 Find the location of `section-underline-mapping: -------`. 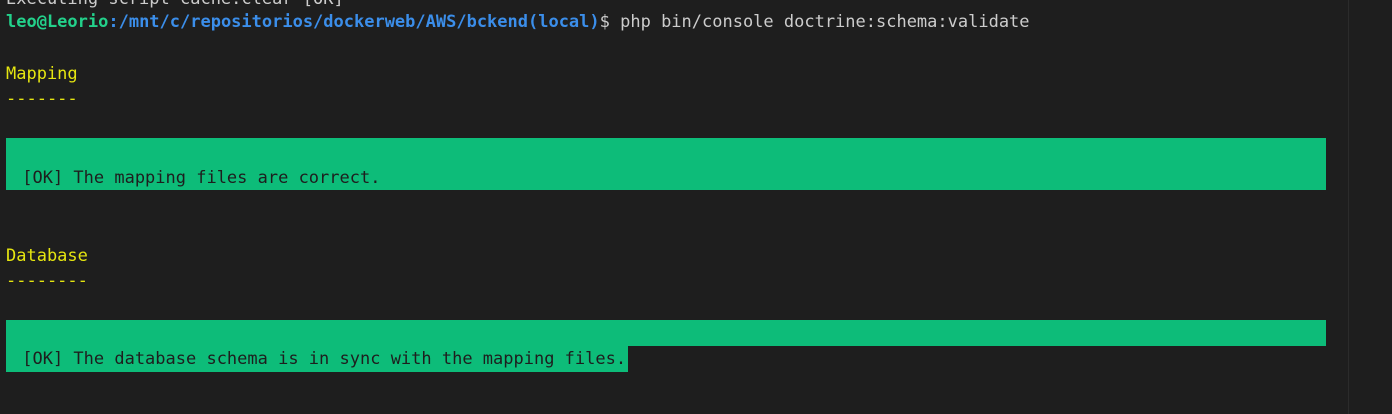

section-underline-mapping: ------- is located at coordinates (42, 99).